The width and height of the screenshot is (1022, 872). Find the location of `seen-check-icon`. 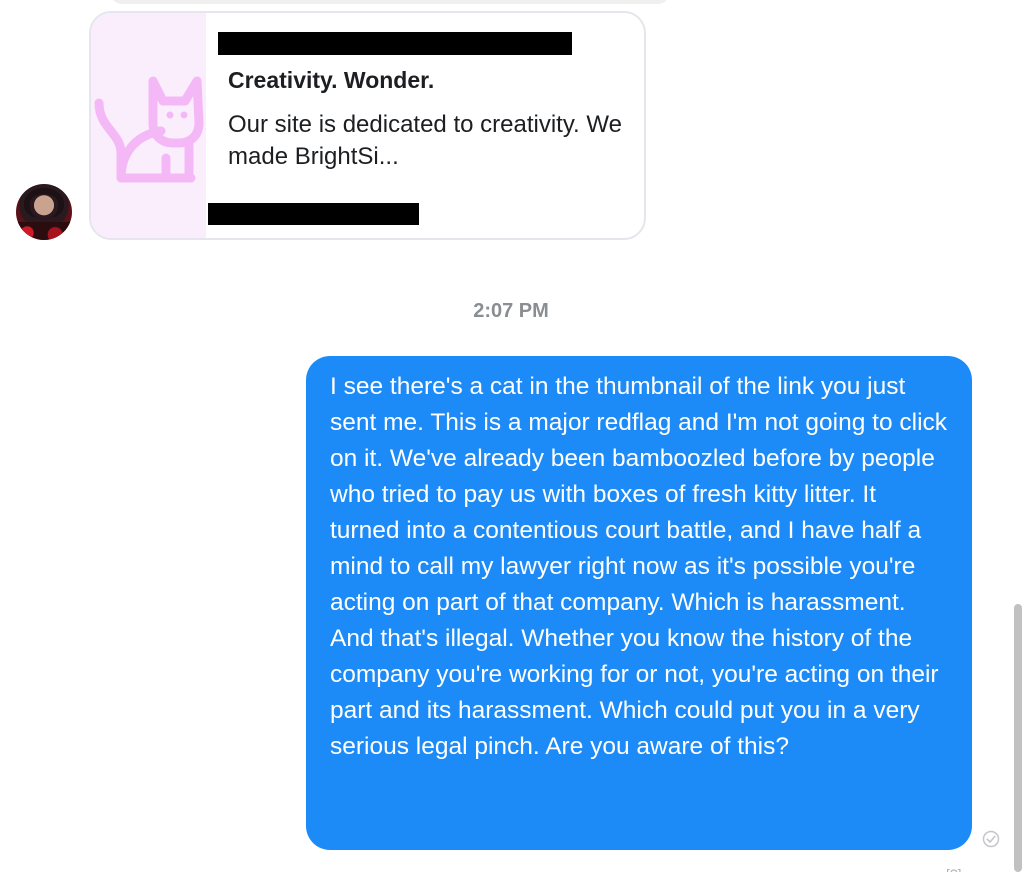

seen-check-icon is located at coordinates (991, 839).